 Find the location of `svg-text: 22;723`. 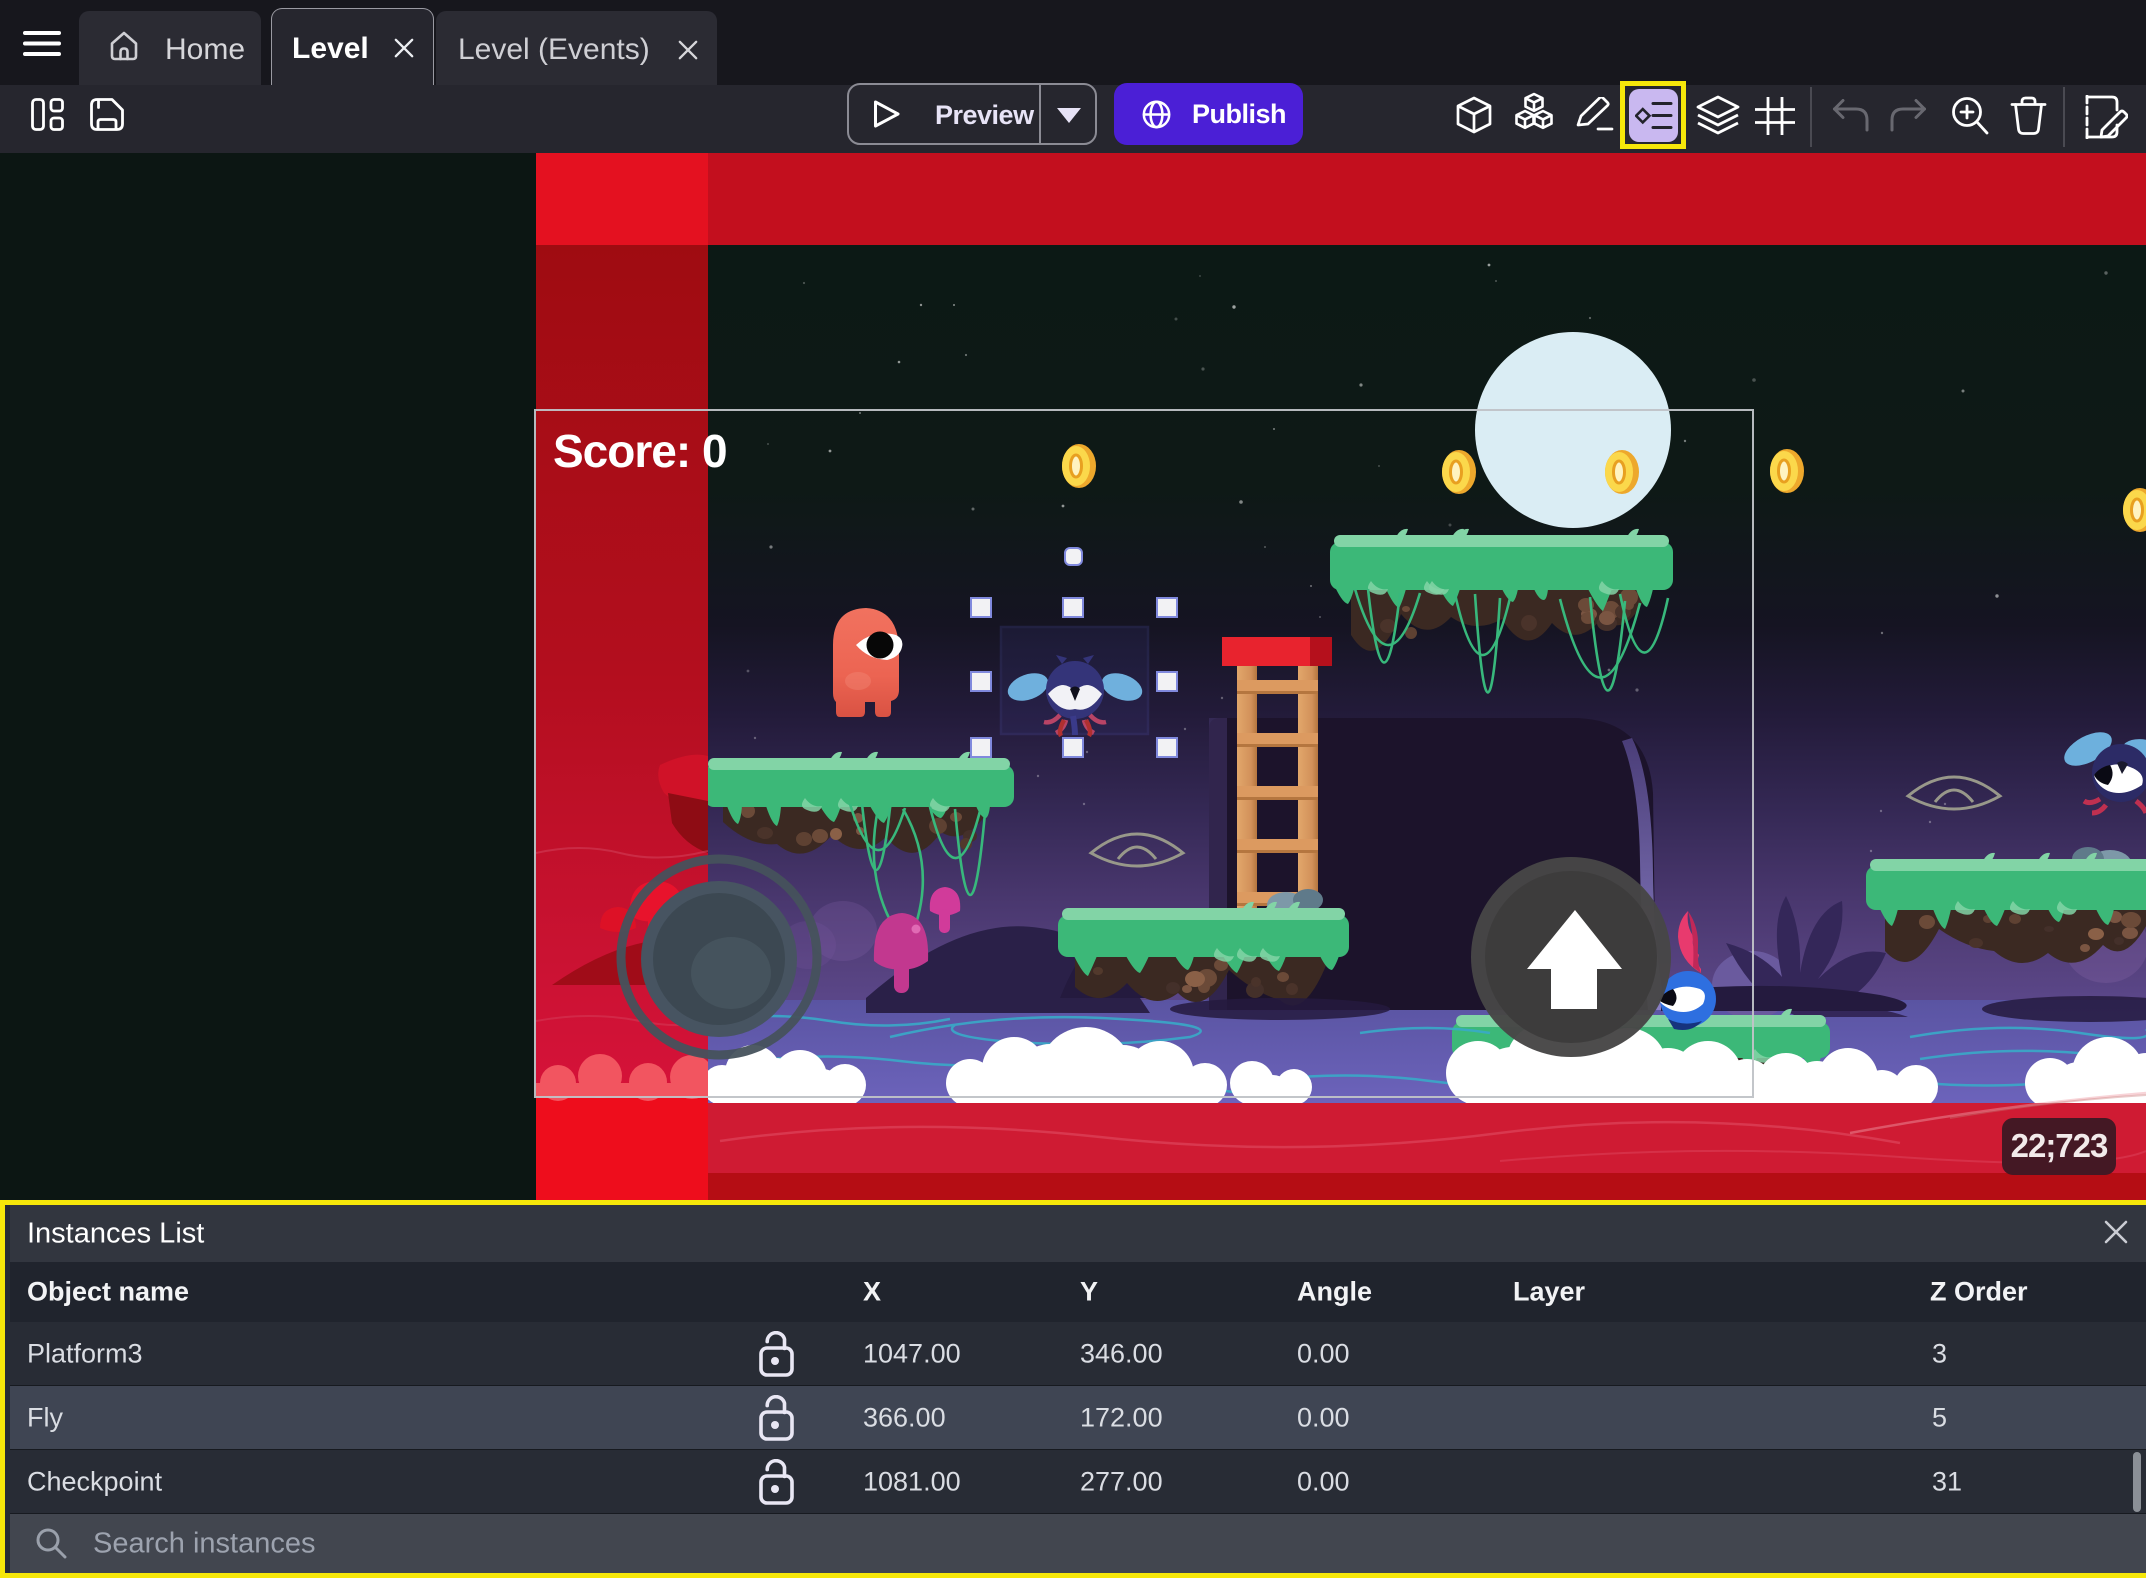

svg-text: 22;723 is located at coordinates (2059, 1145).